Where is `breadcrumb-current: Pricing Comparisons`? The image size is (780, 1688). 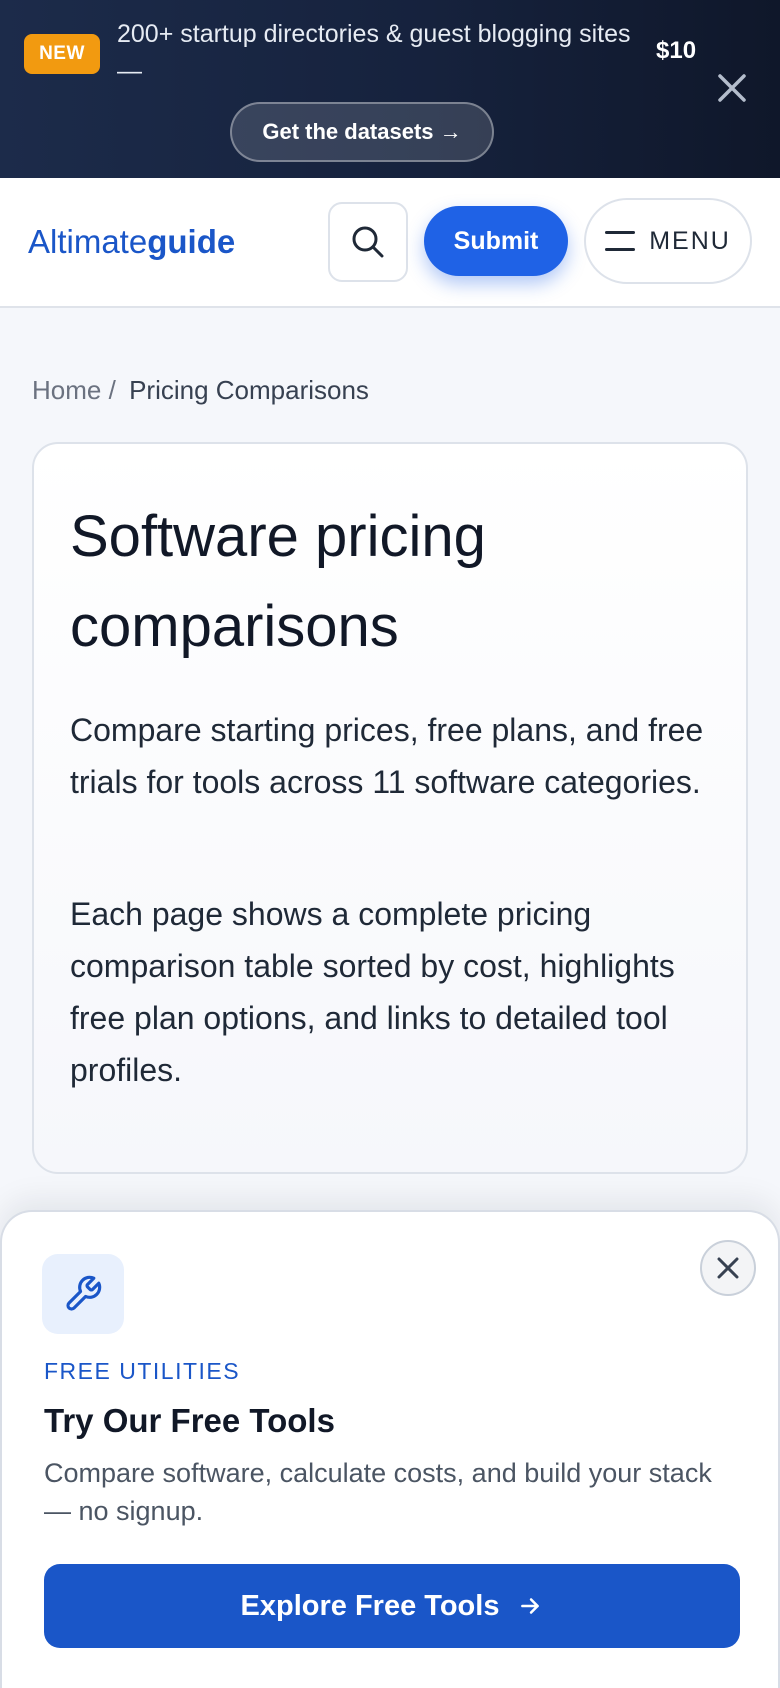
breadcrumb-current: Pricing Comparisons is located at coordinates (249, 390).